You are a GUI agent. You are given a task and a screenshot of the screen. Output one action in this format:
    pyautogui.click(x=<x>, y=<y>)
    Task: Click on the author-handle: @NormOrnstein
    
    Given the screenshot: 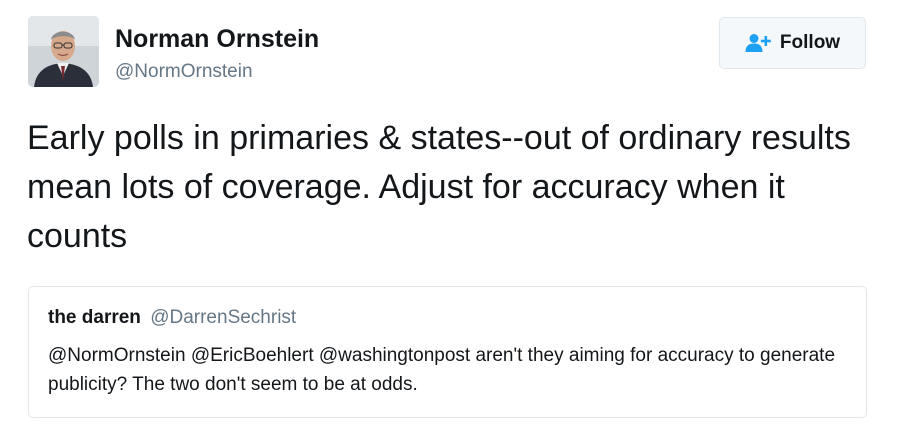 What is the action you would take?
    pyautogui.click(x=184, y=72)
    